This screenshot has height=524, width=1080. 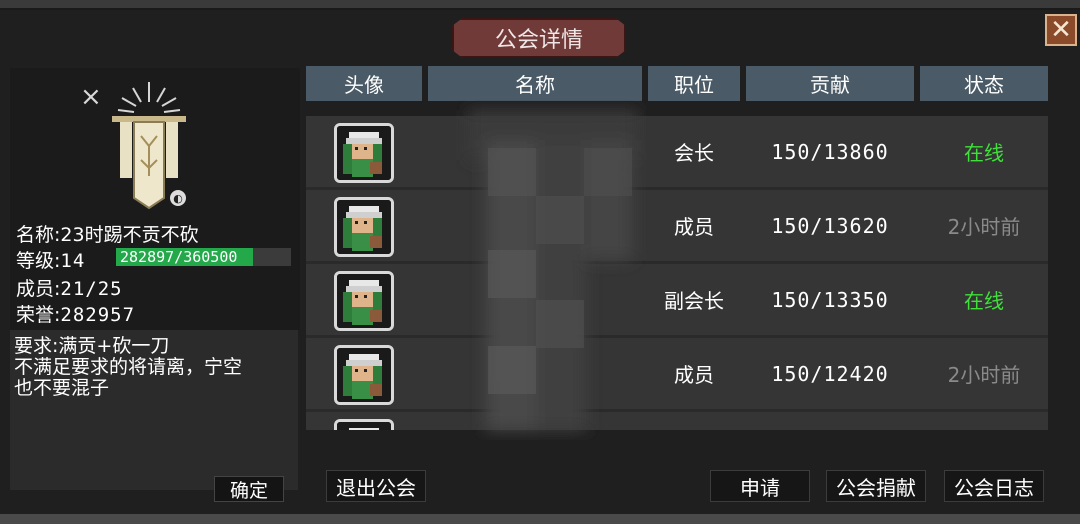 I want to click on member-contribution: 150/12420, so click(x=830, y=373).